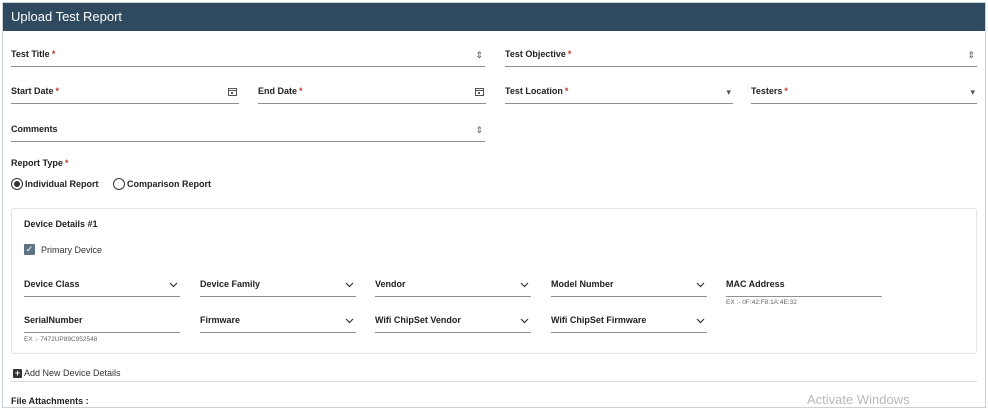 The width and height of the screenshot is (988, 410). I want to click on mac-address-label: MAC Address, so click(755, 284).